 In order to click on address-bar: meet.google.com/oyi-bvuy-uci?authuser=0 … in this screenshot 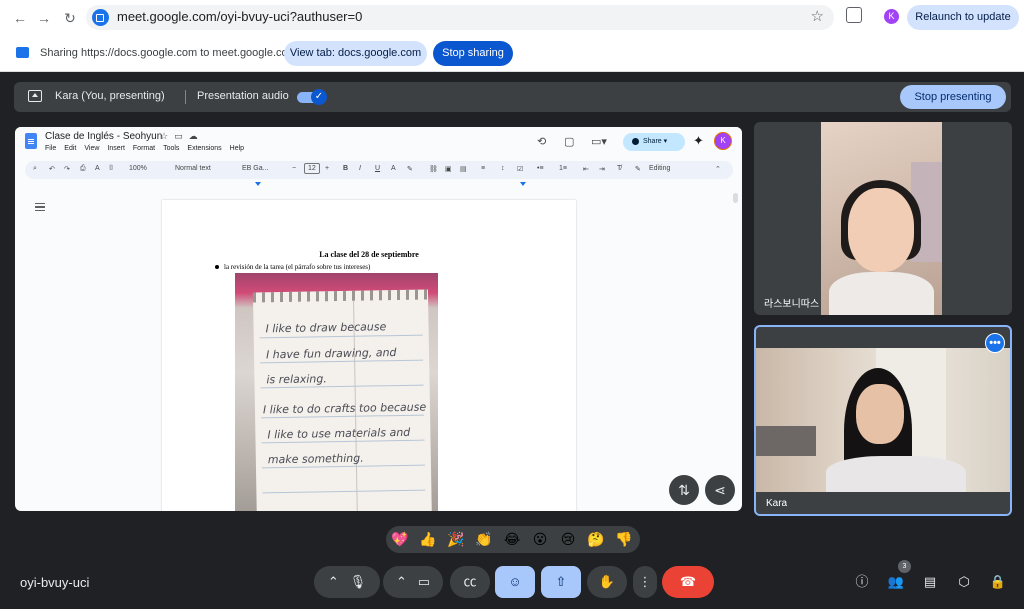, I will do `click(460, 17)`.